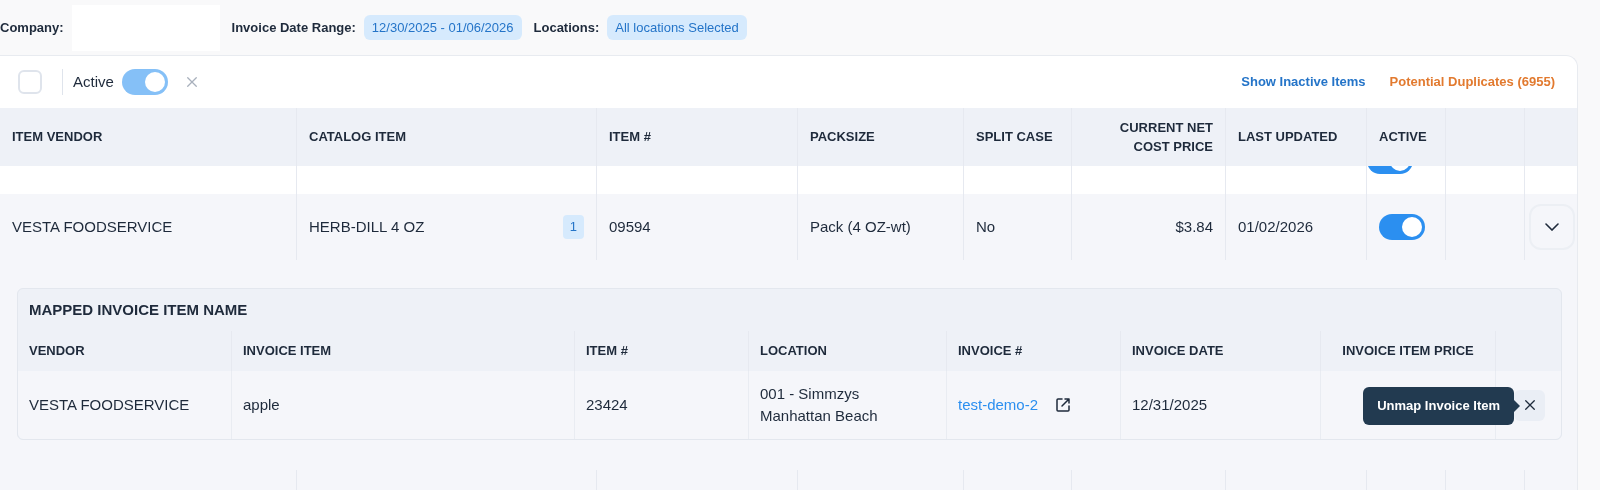 The width and height of the screenshot is (1600, 490). Describe the element at coordinates (1517, 405) in the screenshot. I see `tooltip-arrow` at that location.